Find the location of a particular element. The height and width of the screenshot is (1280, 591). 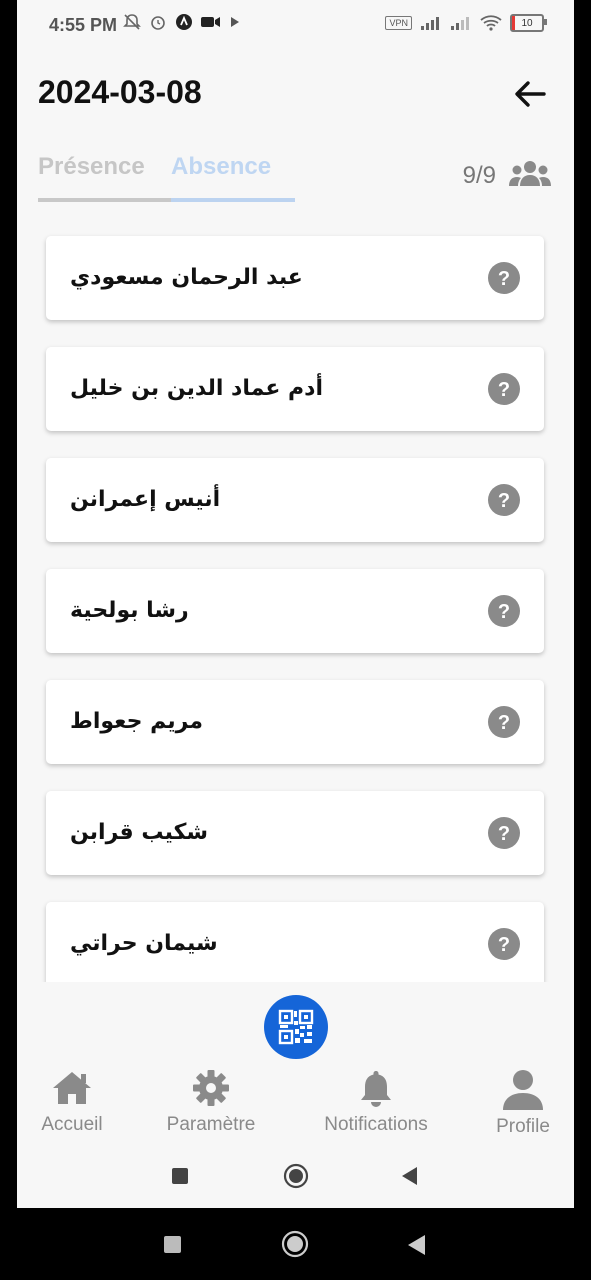

tab-bar: Présence Absence is located at coordinates (166, 178).